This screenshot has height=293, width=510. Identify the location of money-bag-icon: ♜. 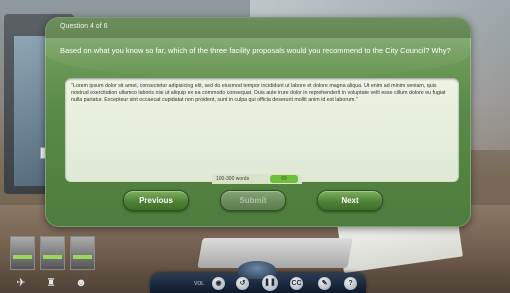
(51, 283).